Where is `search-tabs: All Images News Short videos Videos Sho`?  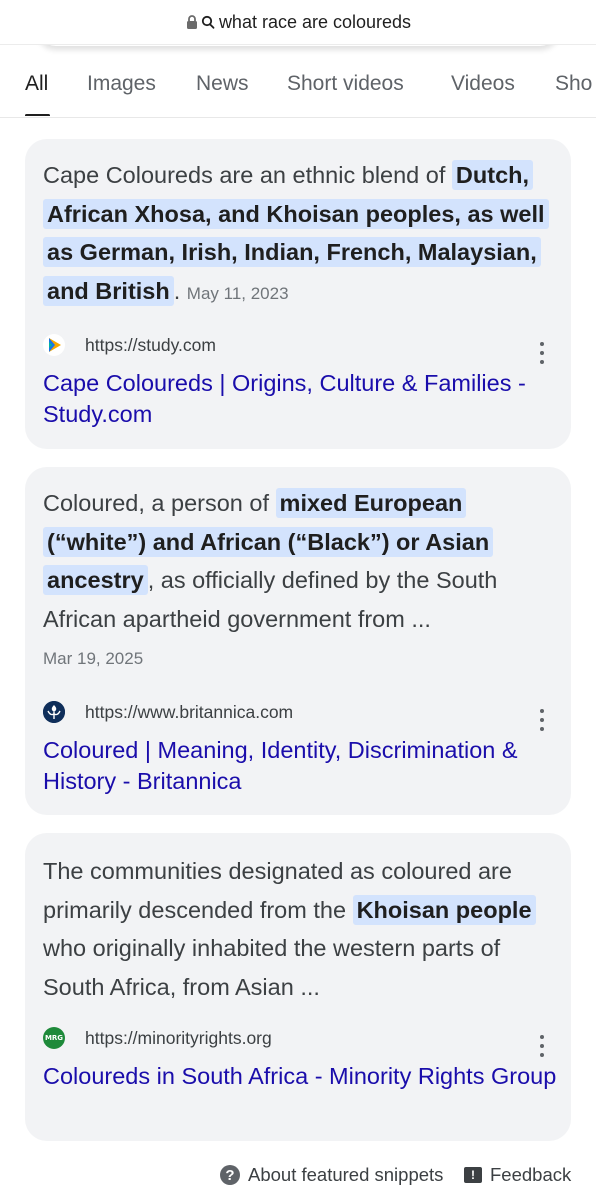
search-tabs: All Images News Short videos Videos Sho is located at coordinates (298, 88).